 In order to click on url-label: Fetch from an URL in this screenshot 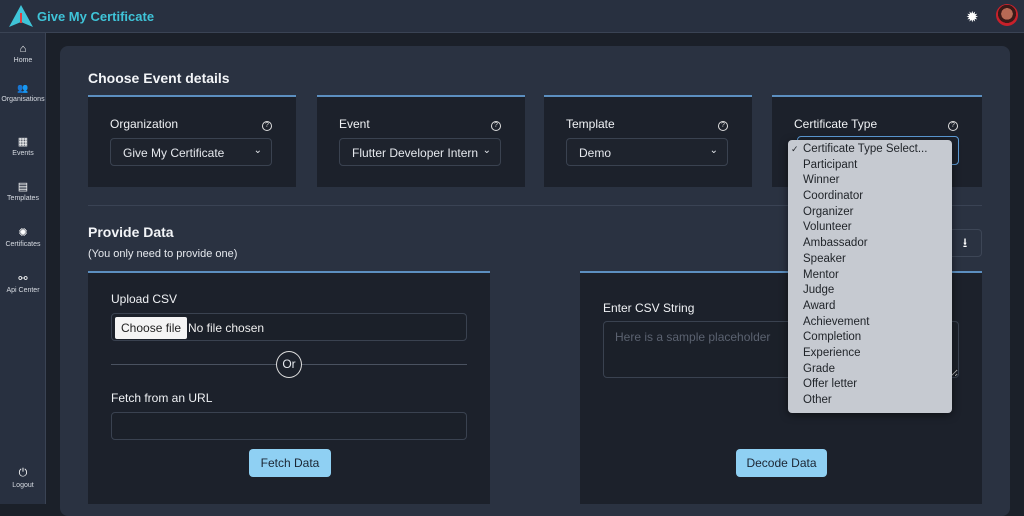, I will do `click(162, 398)`.